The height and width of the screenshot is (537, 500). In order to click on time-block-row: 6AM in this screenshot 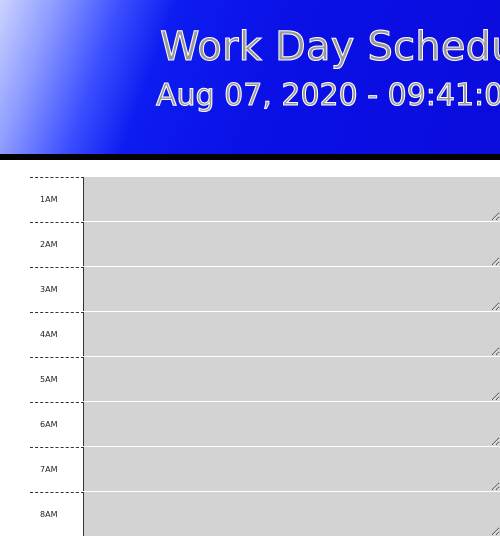, I will do `click(265, 424)`.